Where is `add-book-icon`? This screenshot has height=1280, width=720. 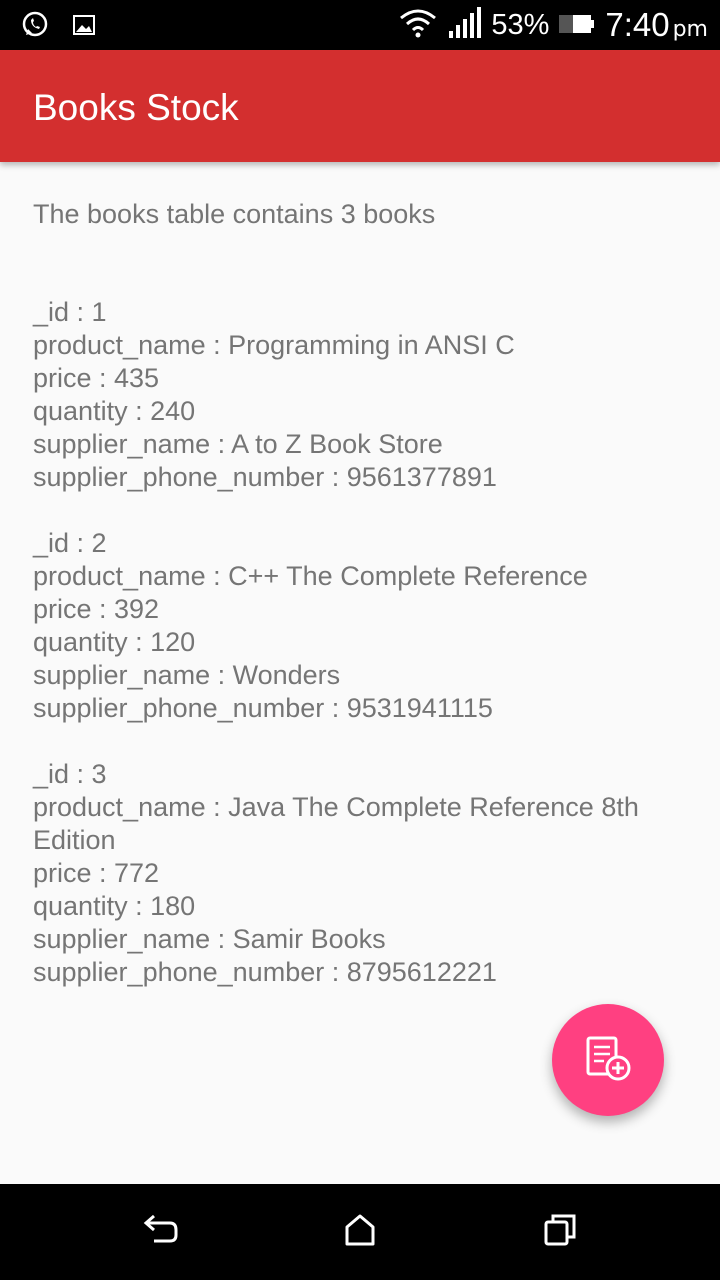 add-book-icon is located at coordinates (608, 1060).